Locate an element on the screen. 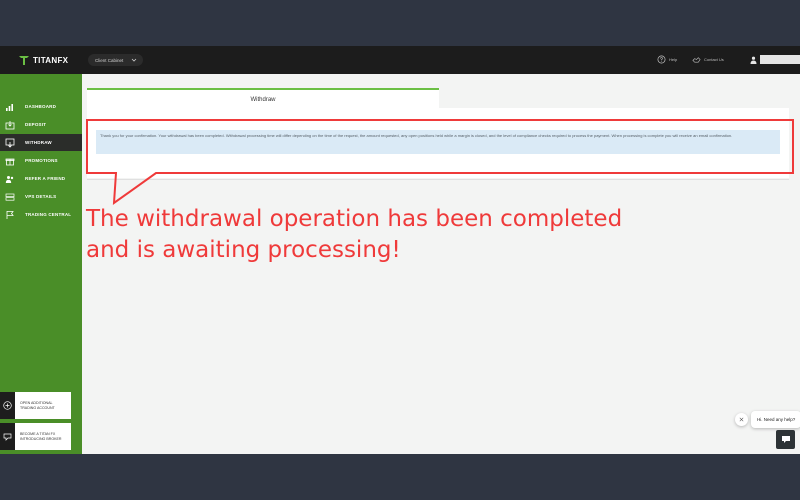 The width and height of the screenshot is (800, 500). close-icon is located at coordinates (741, 419).